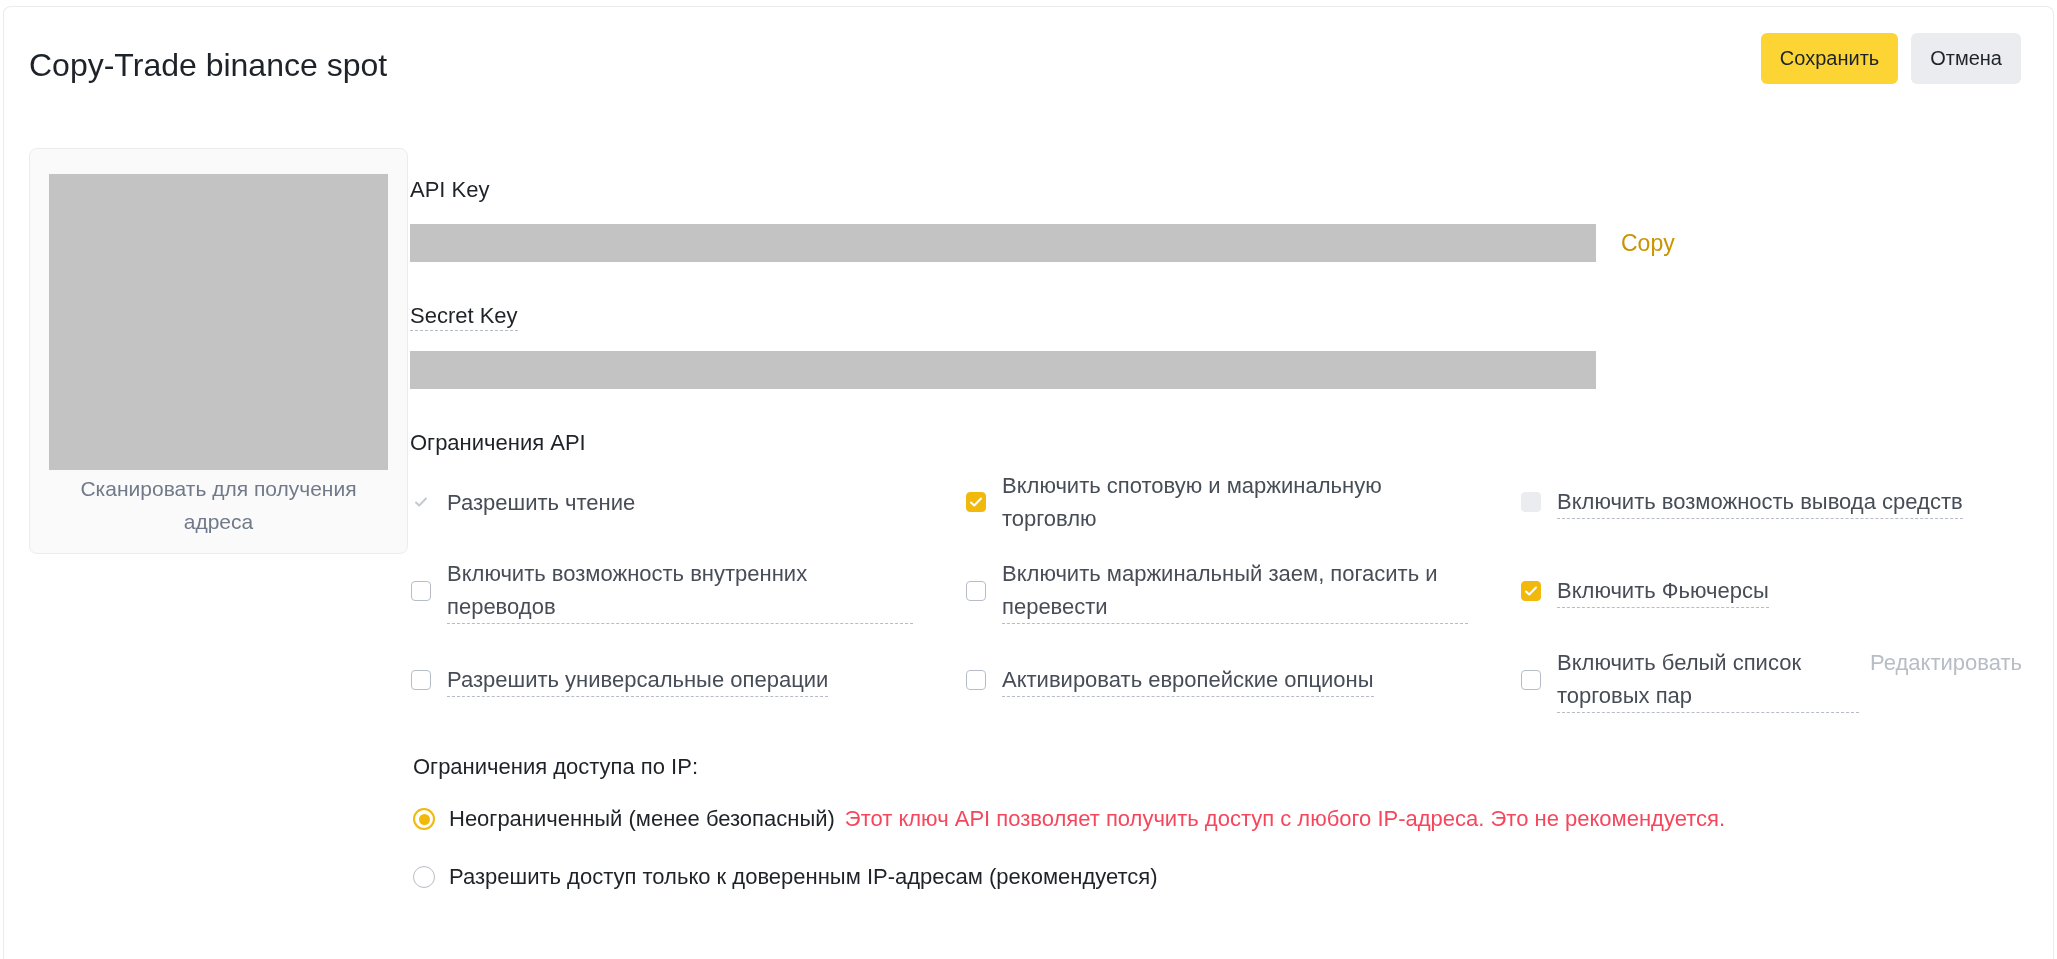 This screenshot has width=2057, height=959. What do you see at coordinates (208, 65) in the screenshot?
I see `page-title: Copy-Trade binance spot` at bounding box center [208, 65].